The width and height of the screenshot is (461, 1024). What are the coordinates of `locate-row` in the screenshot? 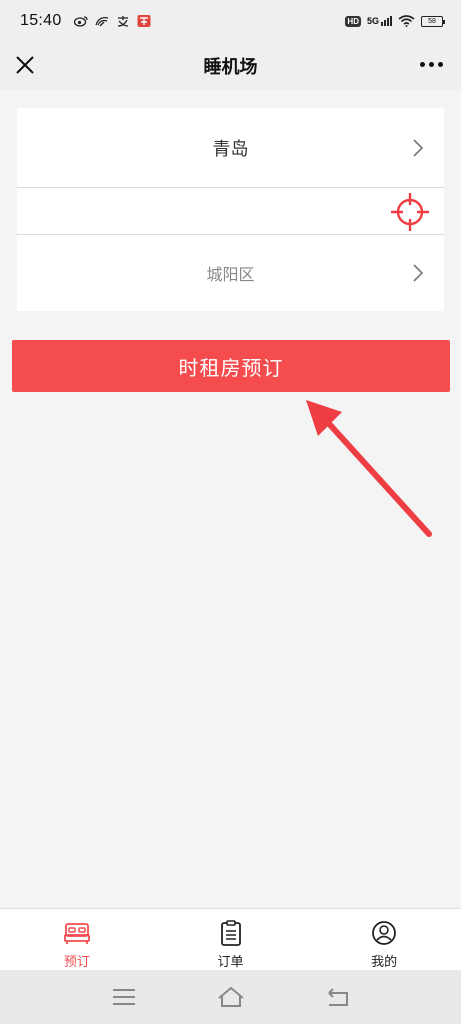 It's located at (230, 211).